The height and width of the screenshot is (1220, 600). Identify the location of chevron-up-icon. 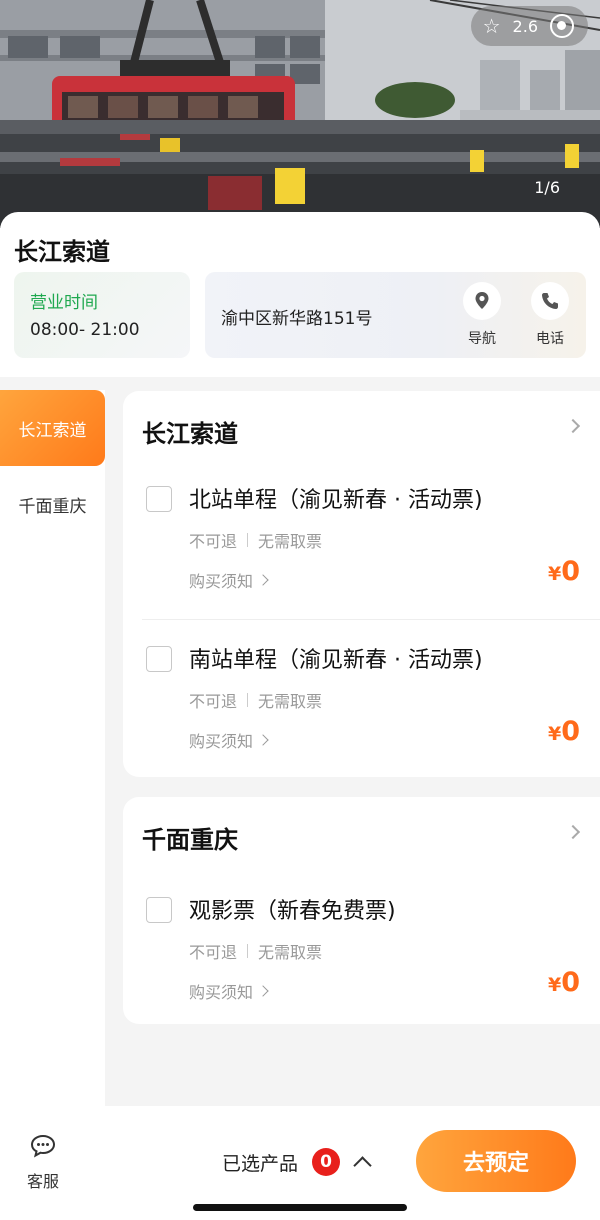
(362, 1165).